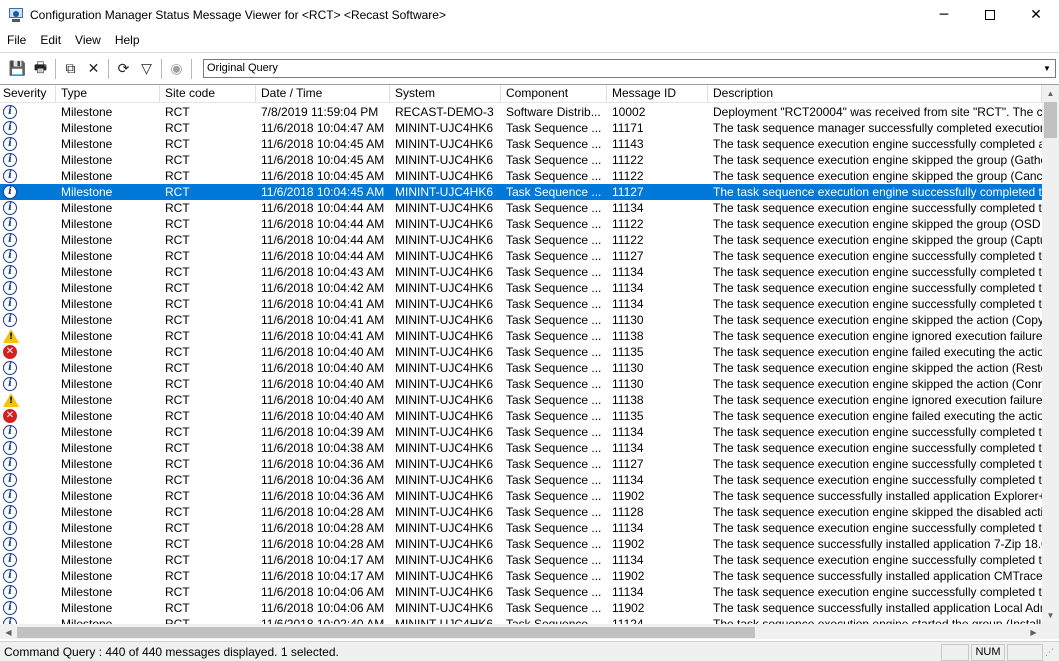 The width and height of the screenshot is (1059, 661). I want to click on save-button: 💾, so click(17, 69).